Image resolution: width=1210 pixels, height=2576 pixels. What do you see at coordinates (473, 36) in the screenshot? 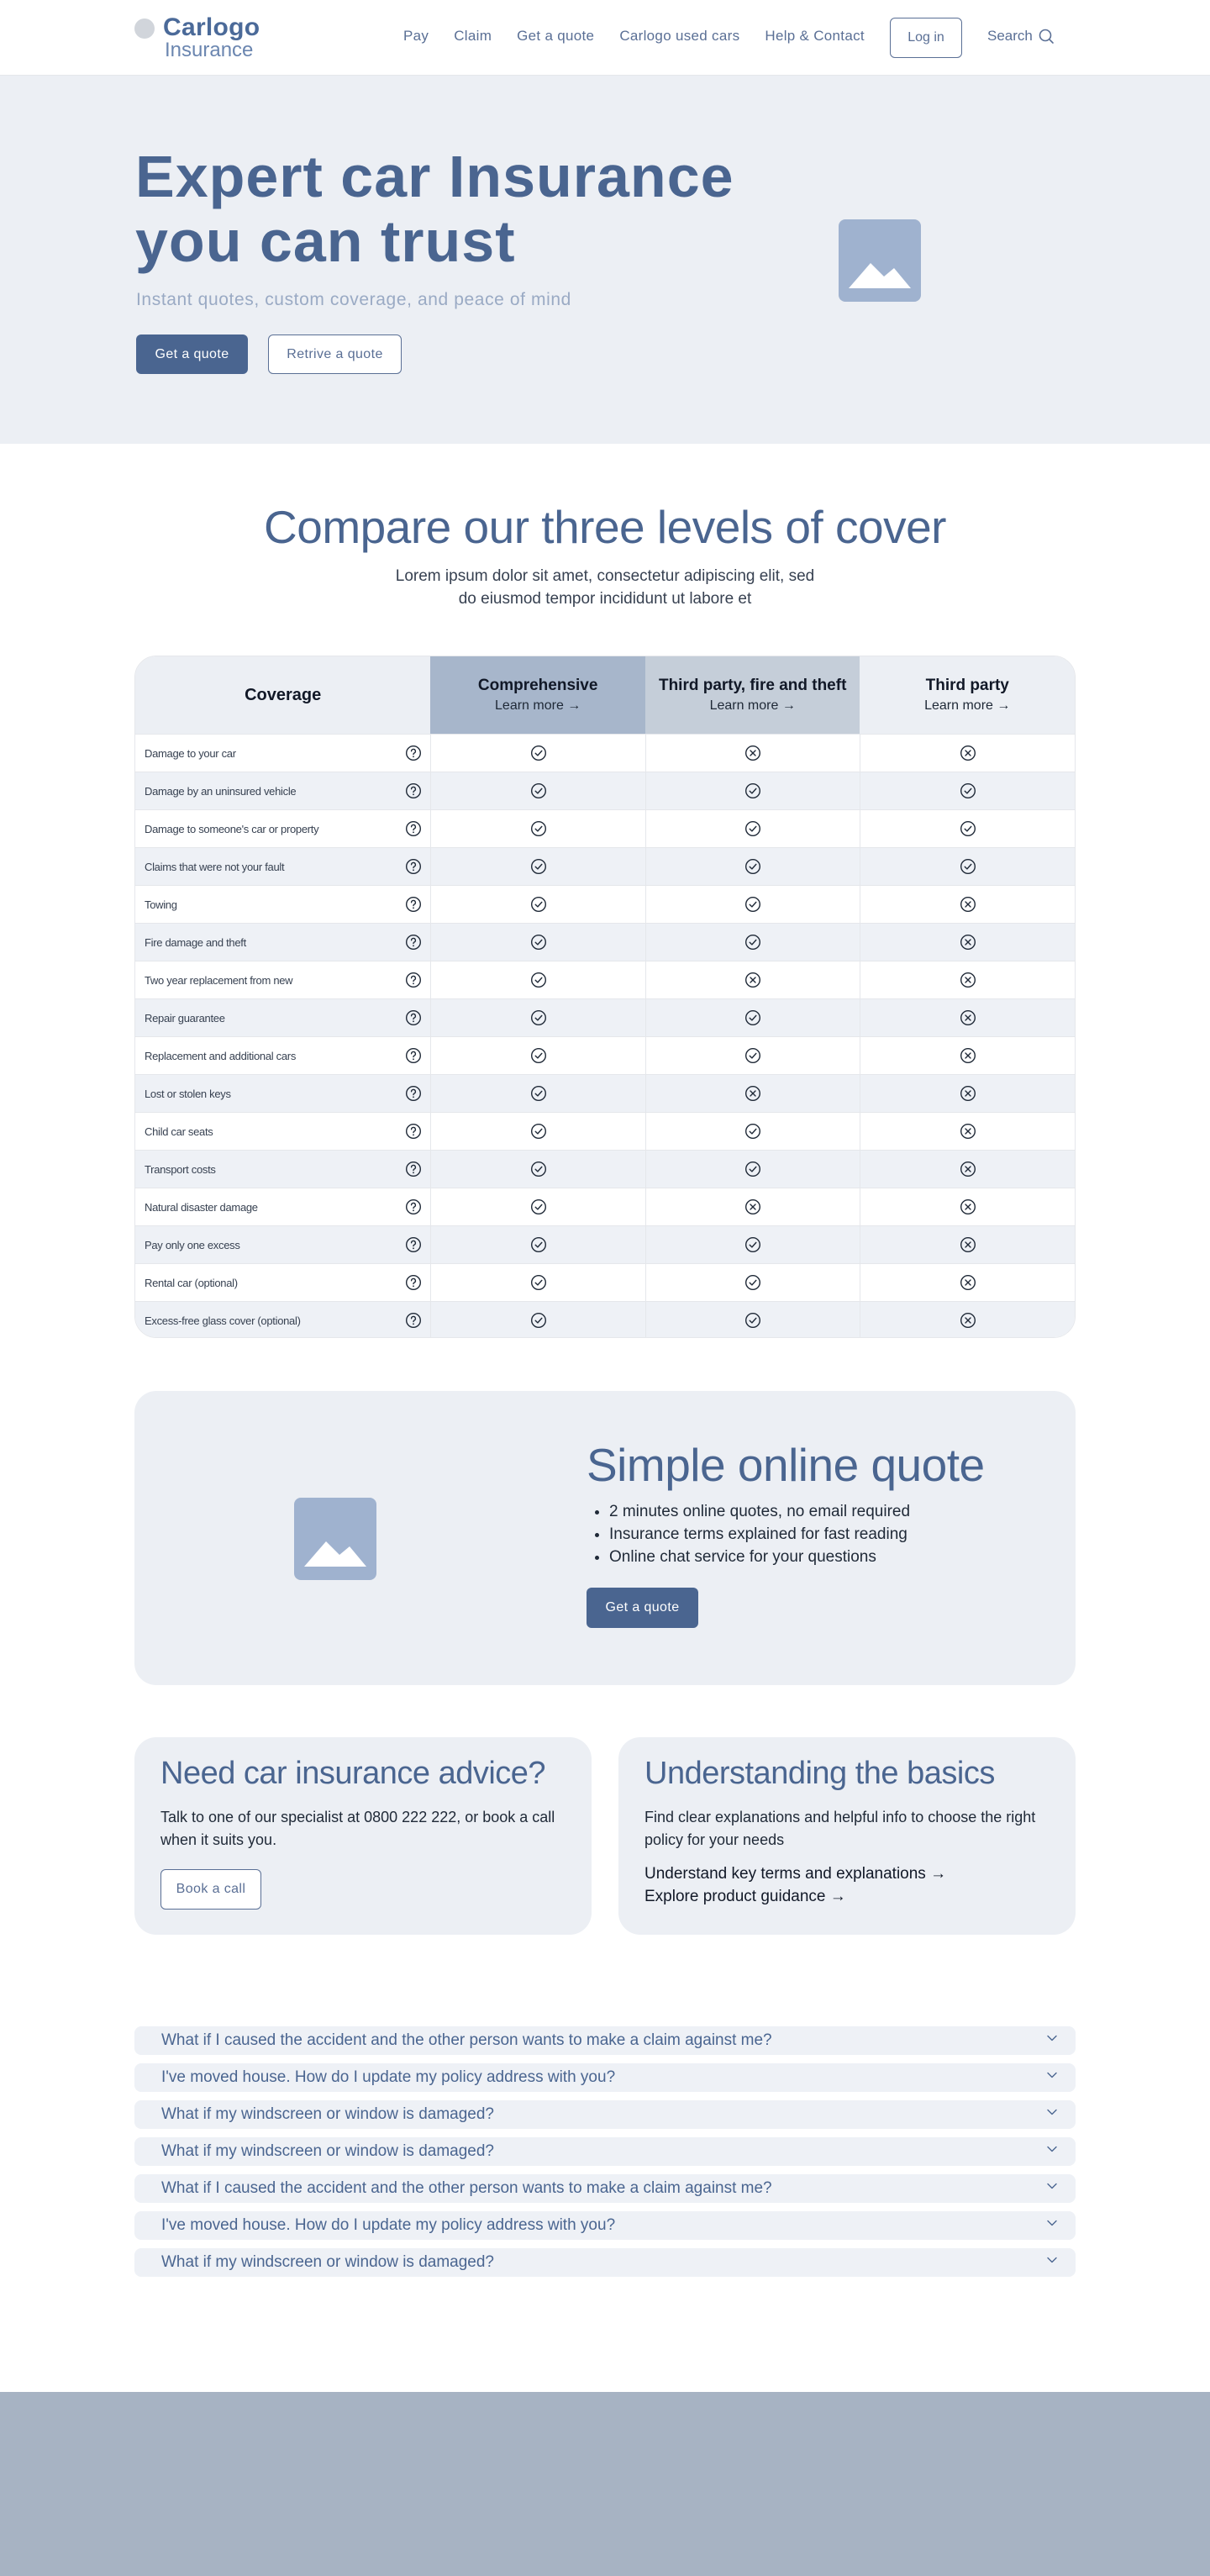
I see `nav-item-claim: Claim` at bounding box center [473, 36].